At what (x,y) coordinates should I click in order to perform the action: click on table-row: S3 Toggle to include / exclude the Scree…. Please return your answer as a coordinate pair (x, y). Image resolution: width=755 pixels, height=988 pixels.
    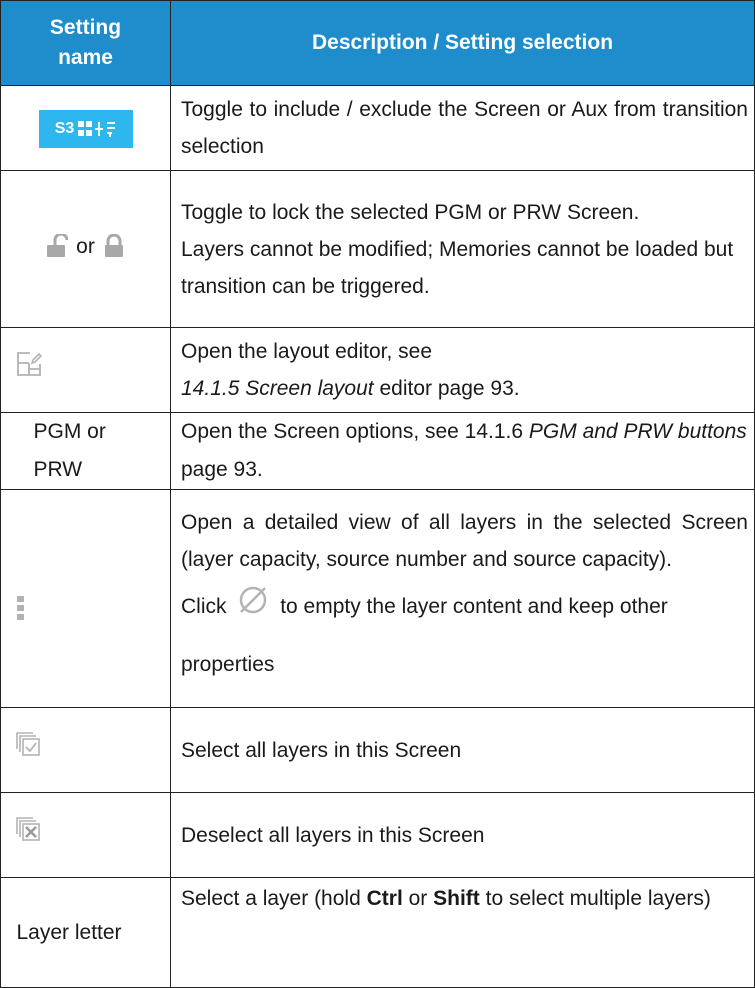
    Looking at the image, I should click on (377, 128).